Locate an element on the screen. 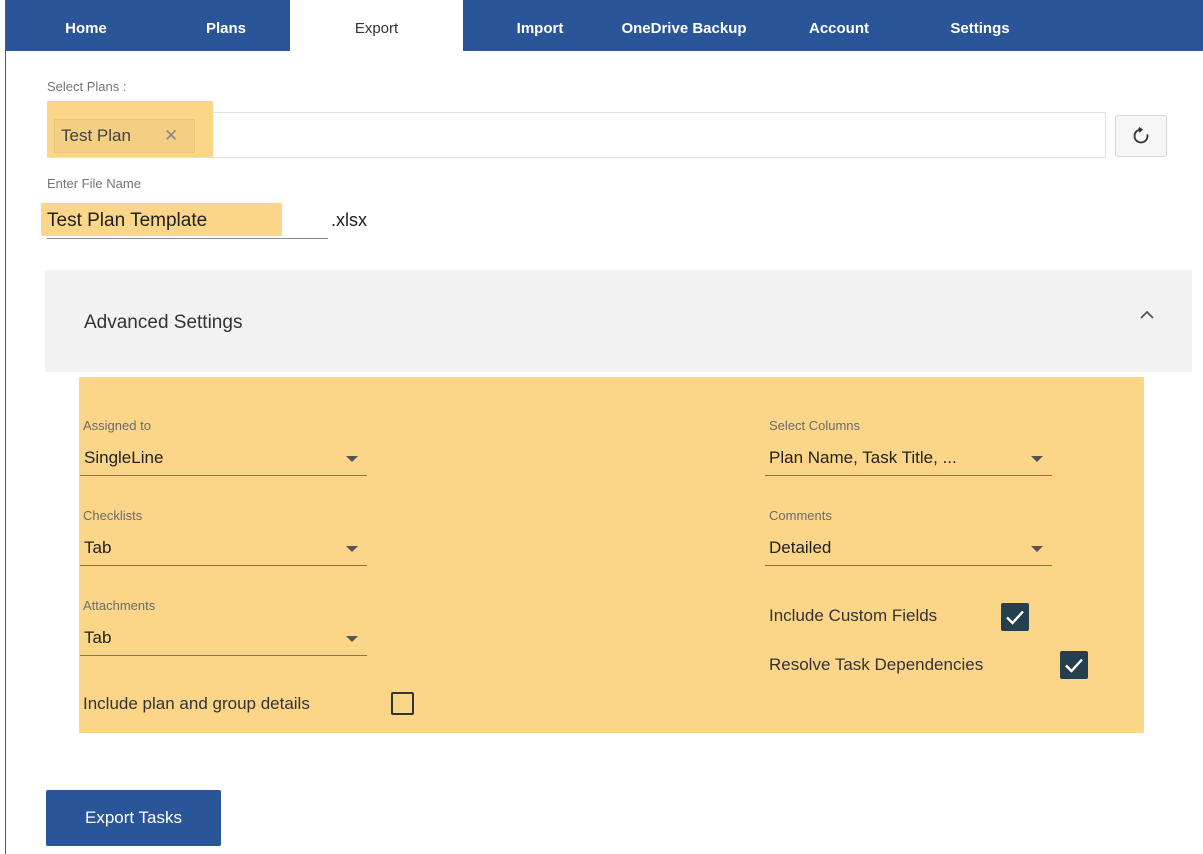 The width and height of the screenshot is (1203, 854). assigned-to-label: Assigned to is located at coordinates (117, 425).